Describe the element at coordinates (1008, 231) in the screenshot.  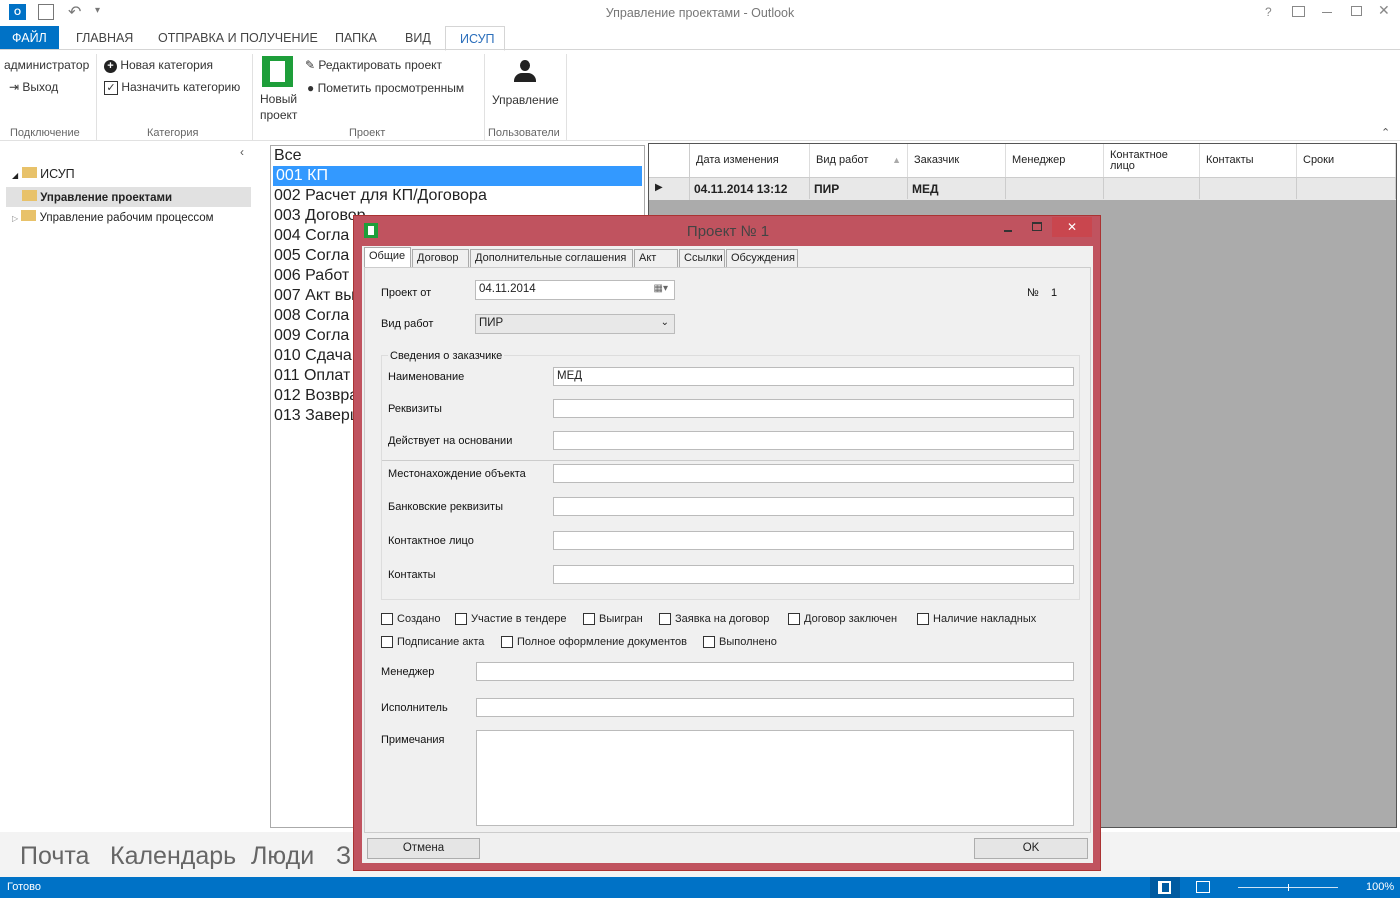
I see `dialog-minimize-button` at that location.